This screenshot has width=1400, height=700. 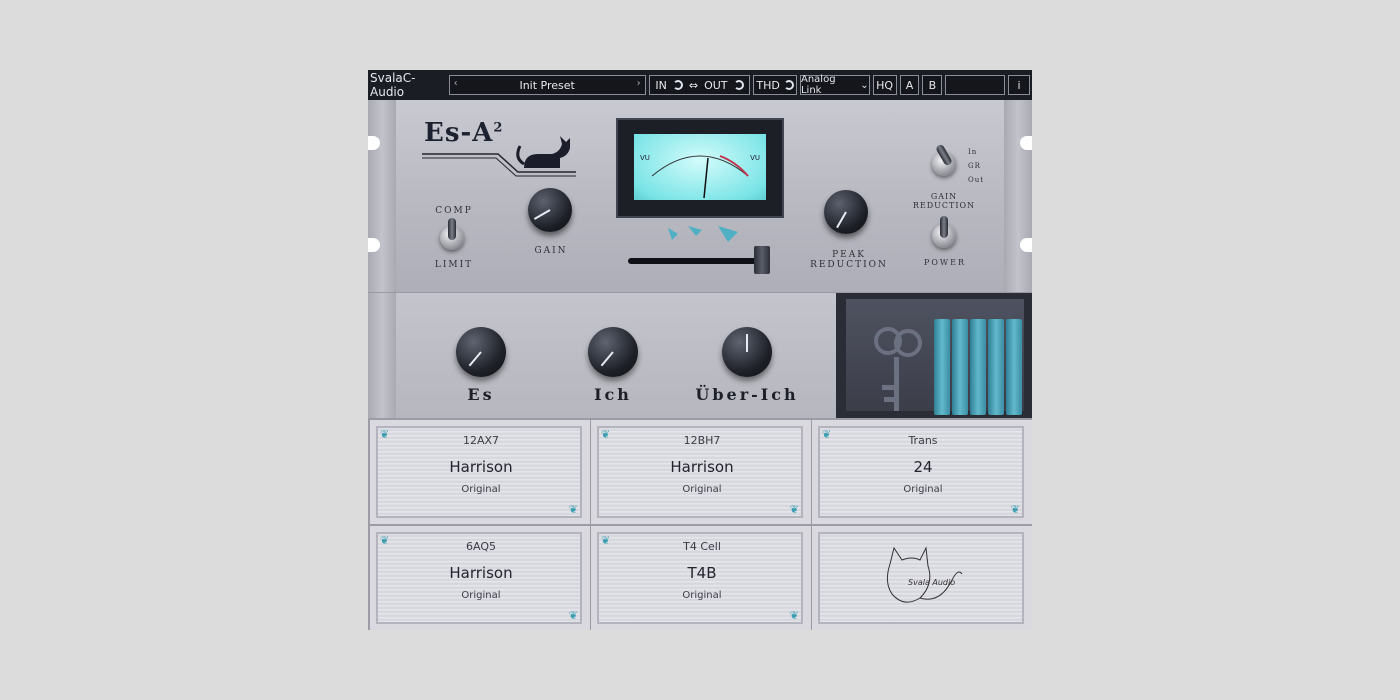 I want to click on plate-tube-3: ❦ ❦ 6AQ5 Harrison Original, so click(x=480, y=578).